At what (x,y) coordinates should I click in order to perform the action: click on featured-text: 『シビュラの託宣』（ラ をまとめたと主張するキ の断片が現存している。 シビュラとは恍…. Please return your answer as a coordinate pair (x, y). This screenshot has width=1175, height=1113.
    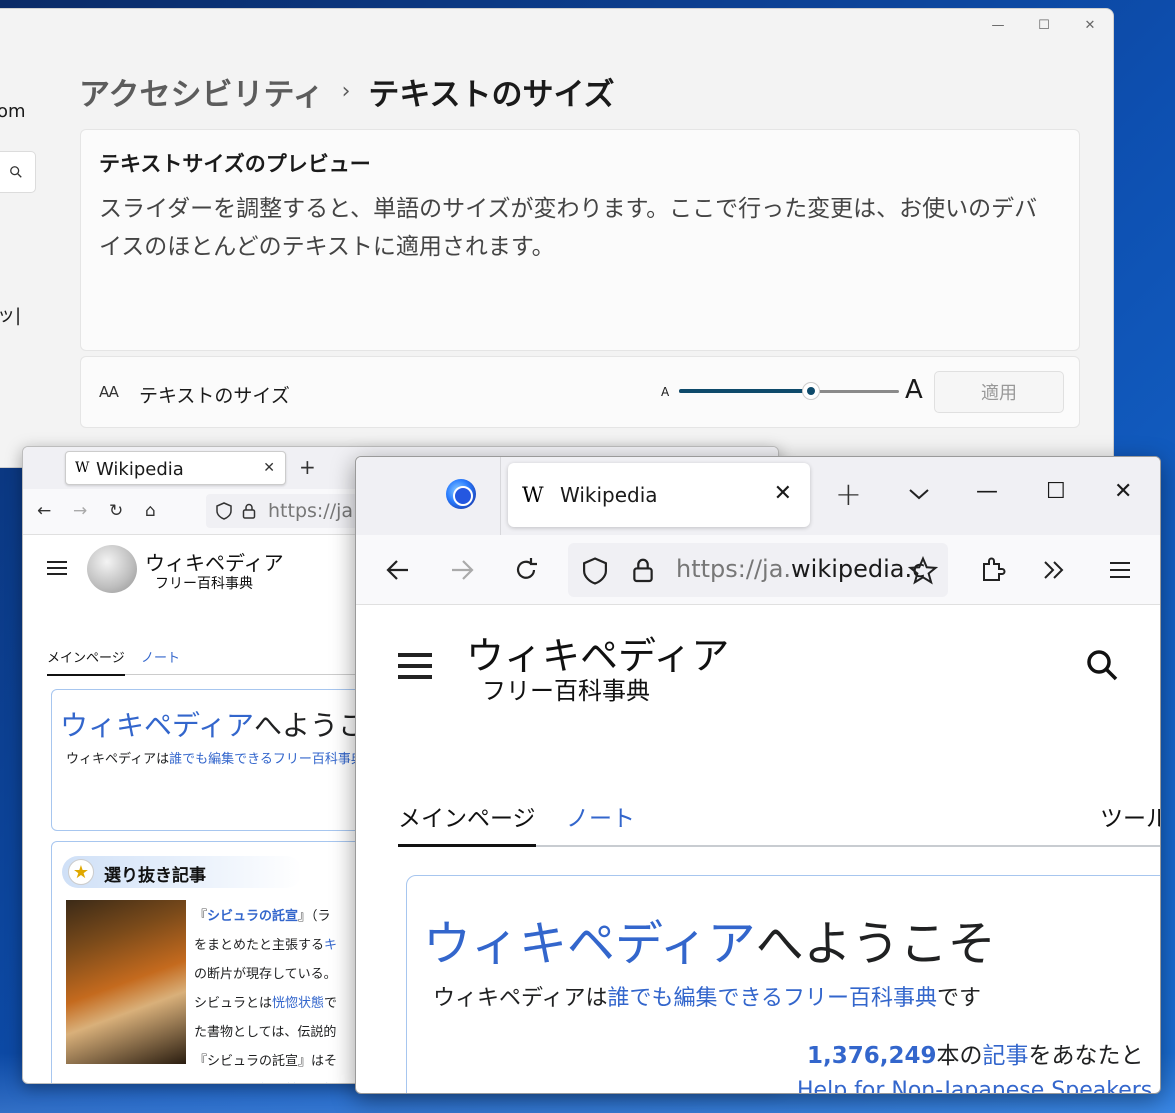
    Looking at the image, I should click on (265, 993).